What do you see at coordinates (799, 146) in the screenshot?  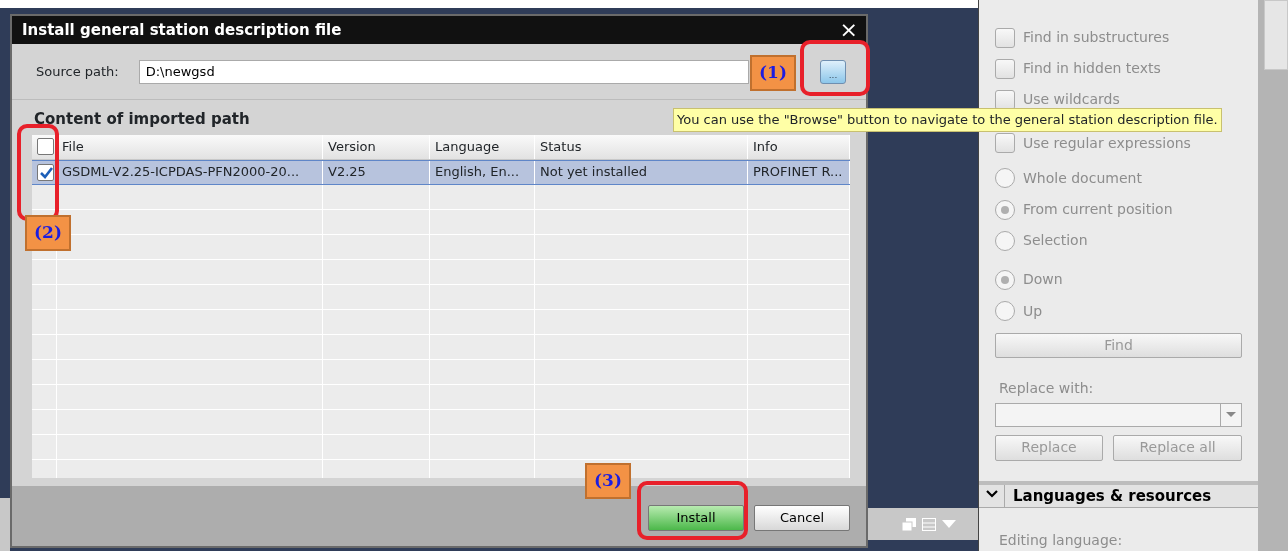 I see `column-header: Info` at bounding box center [799, 146].